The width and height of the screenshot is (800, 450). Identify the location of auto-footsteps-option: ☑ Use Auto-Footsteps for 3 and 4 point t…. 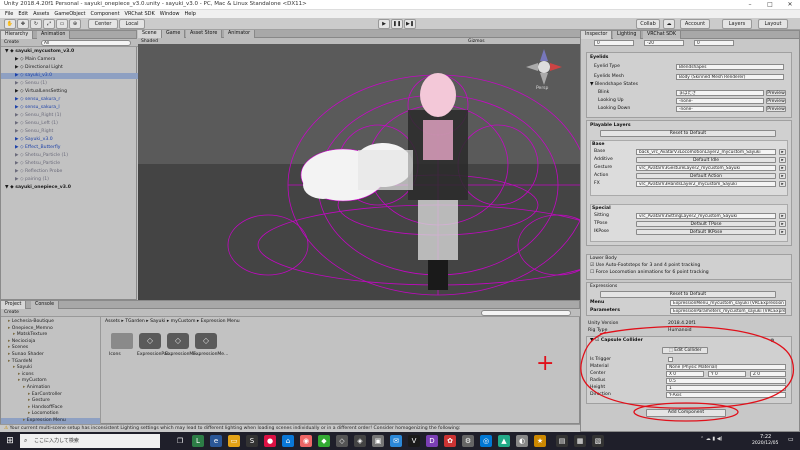
(693, 265).